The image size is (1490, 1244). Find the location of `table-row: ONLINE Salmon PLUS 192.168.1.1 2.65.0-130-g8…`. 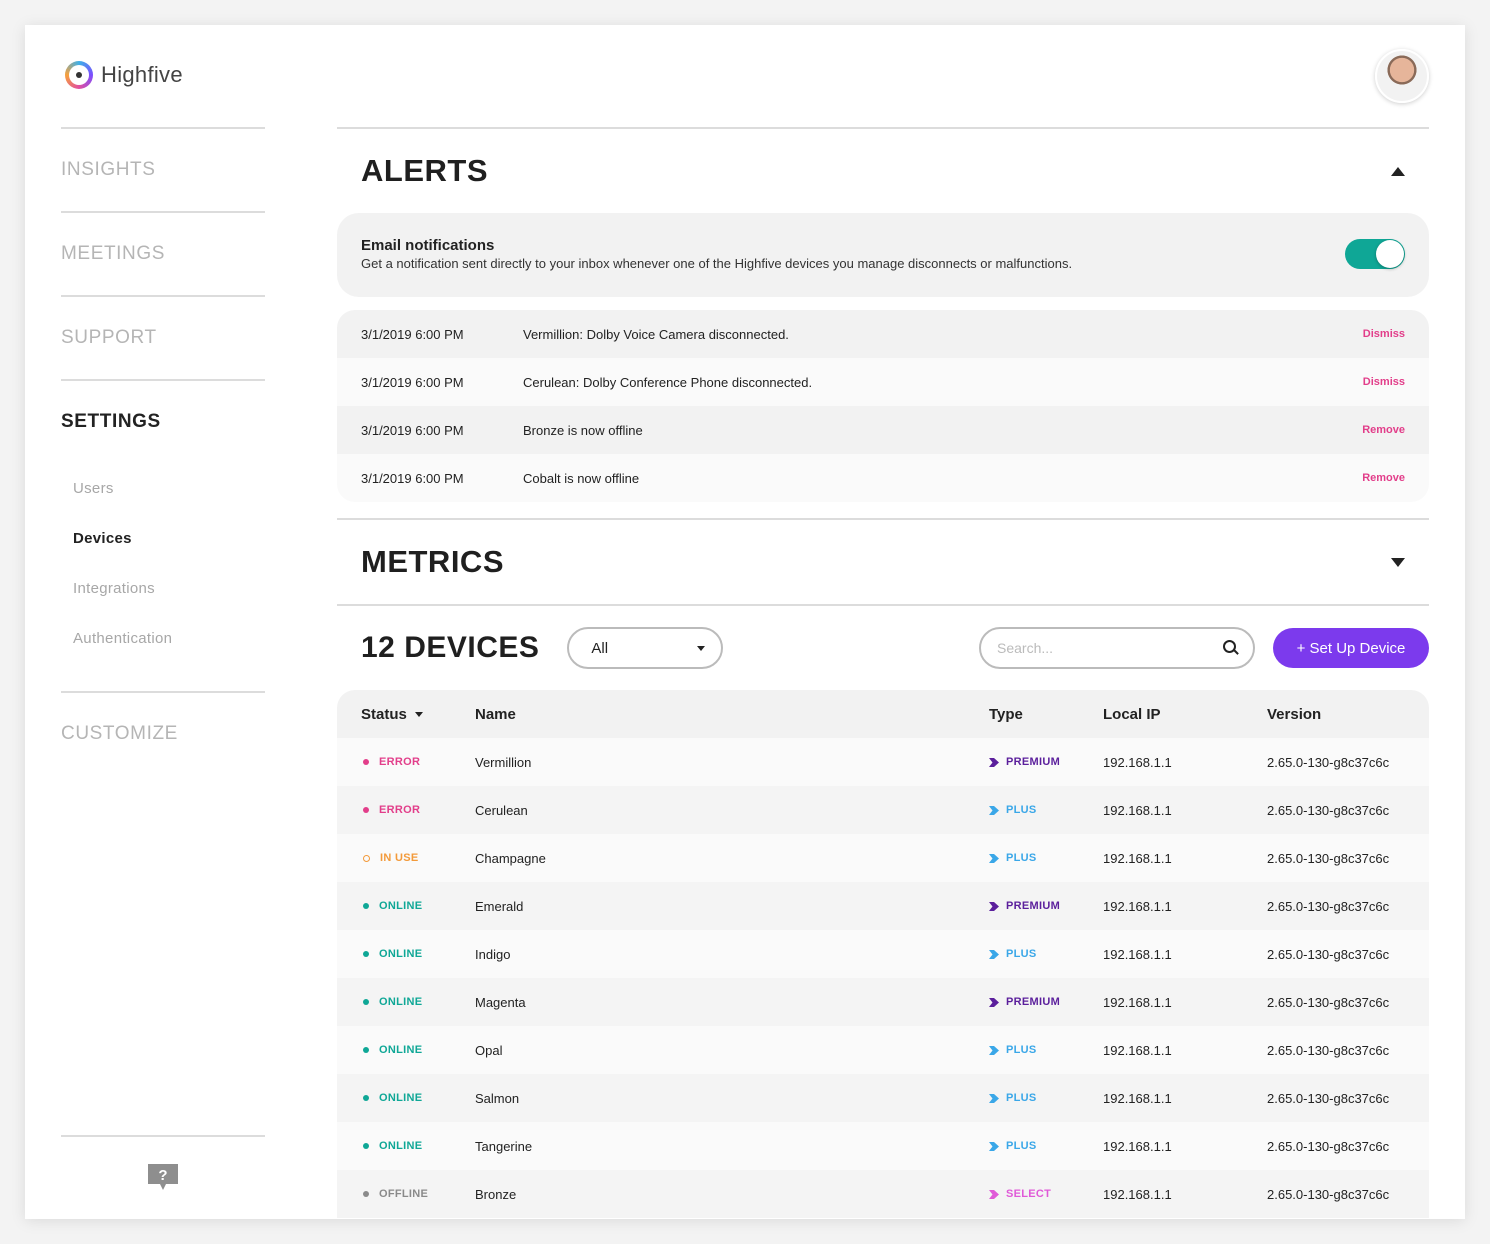

table-row: ONLINE Salmon PLUS 192.168.1.1 2.65.0-130-g8… is located at coordinates (883, 1098).